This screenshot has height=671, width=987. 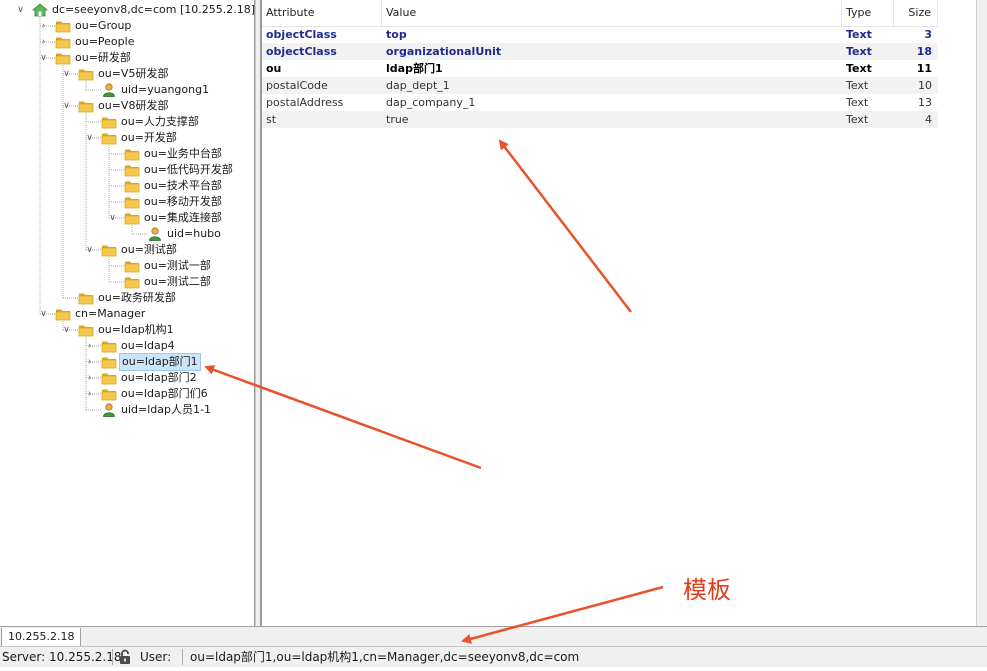 I want to click on tree-node-label: uid=hubo, so click(x=194, y=233).